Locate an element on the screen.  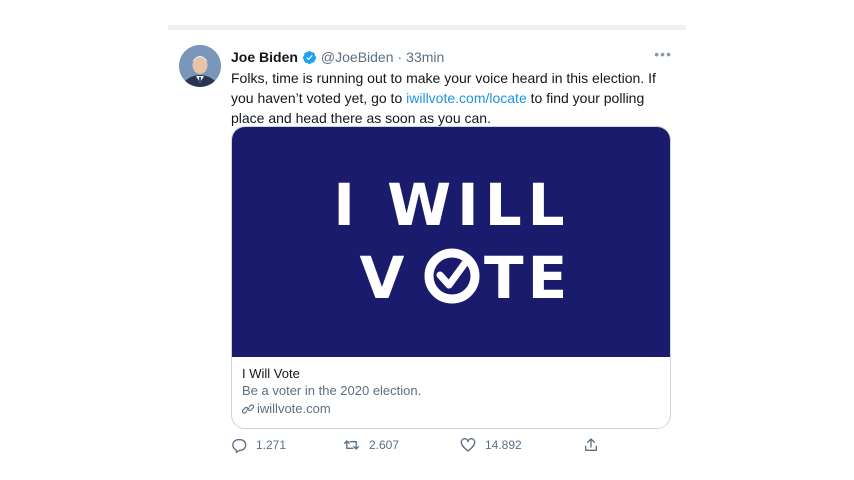
avatar-image is located at coordinates (200, 66).